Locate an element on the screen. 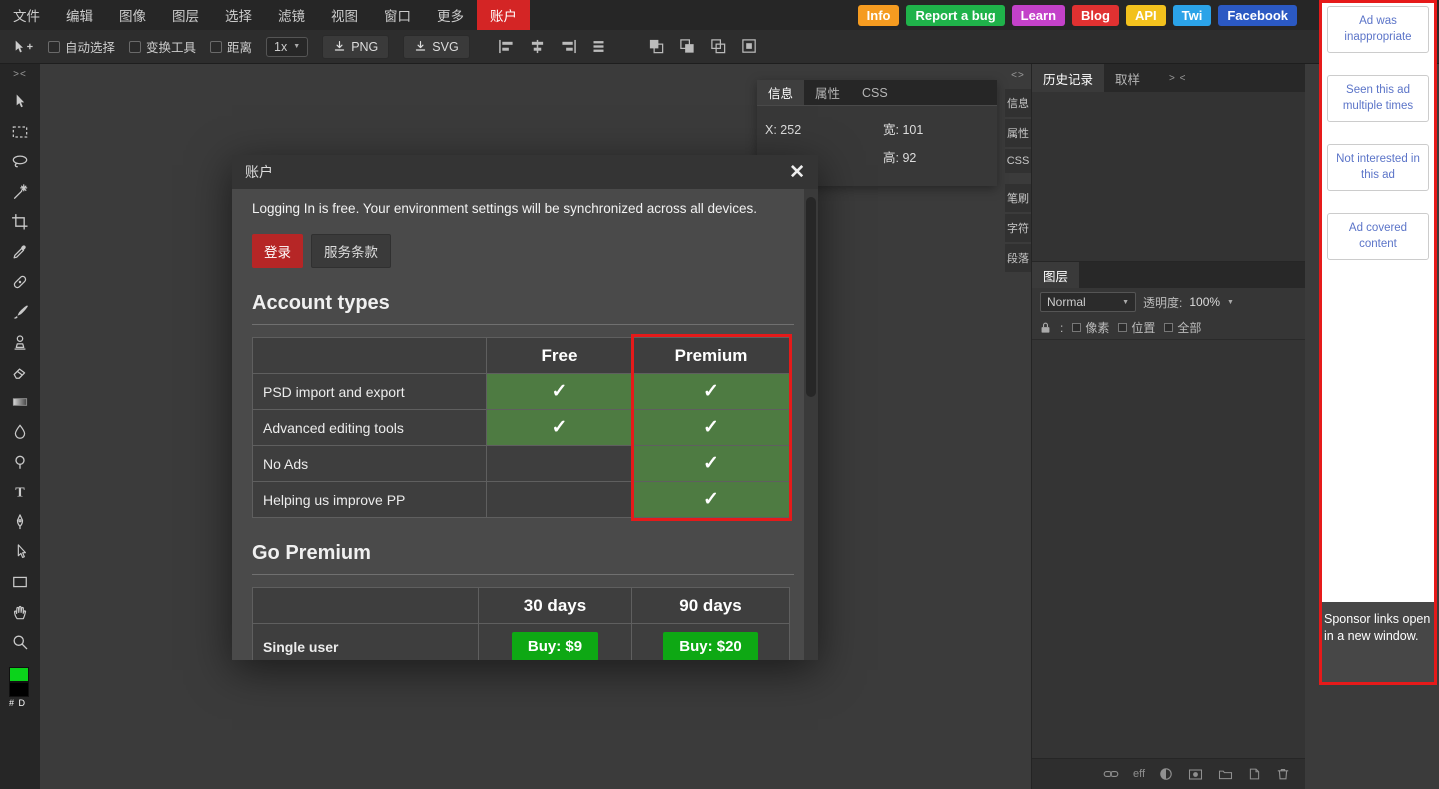  link-report-bug: Report a bug is located at coordinates (955, 15).